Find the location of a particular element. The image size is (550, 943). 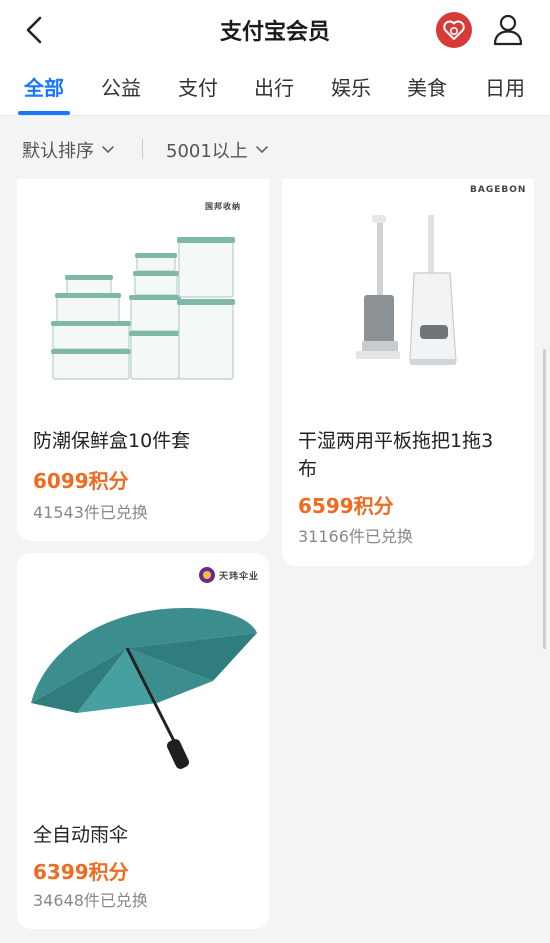

filter-bar: 默认排序 5001以上 is located at coordinates (275, 148).